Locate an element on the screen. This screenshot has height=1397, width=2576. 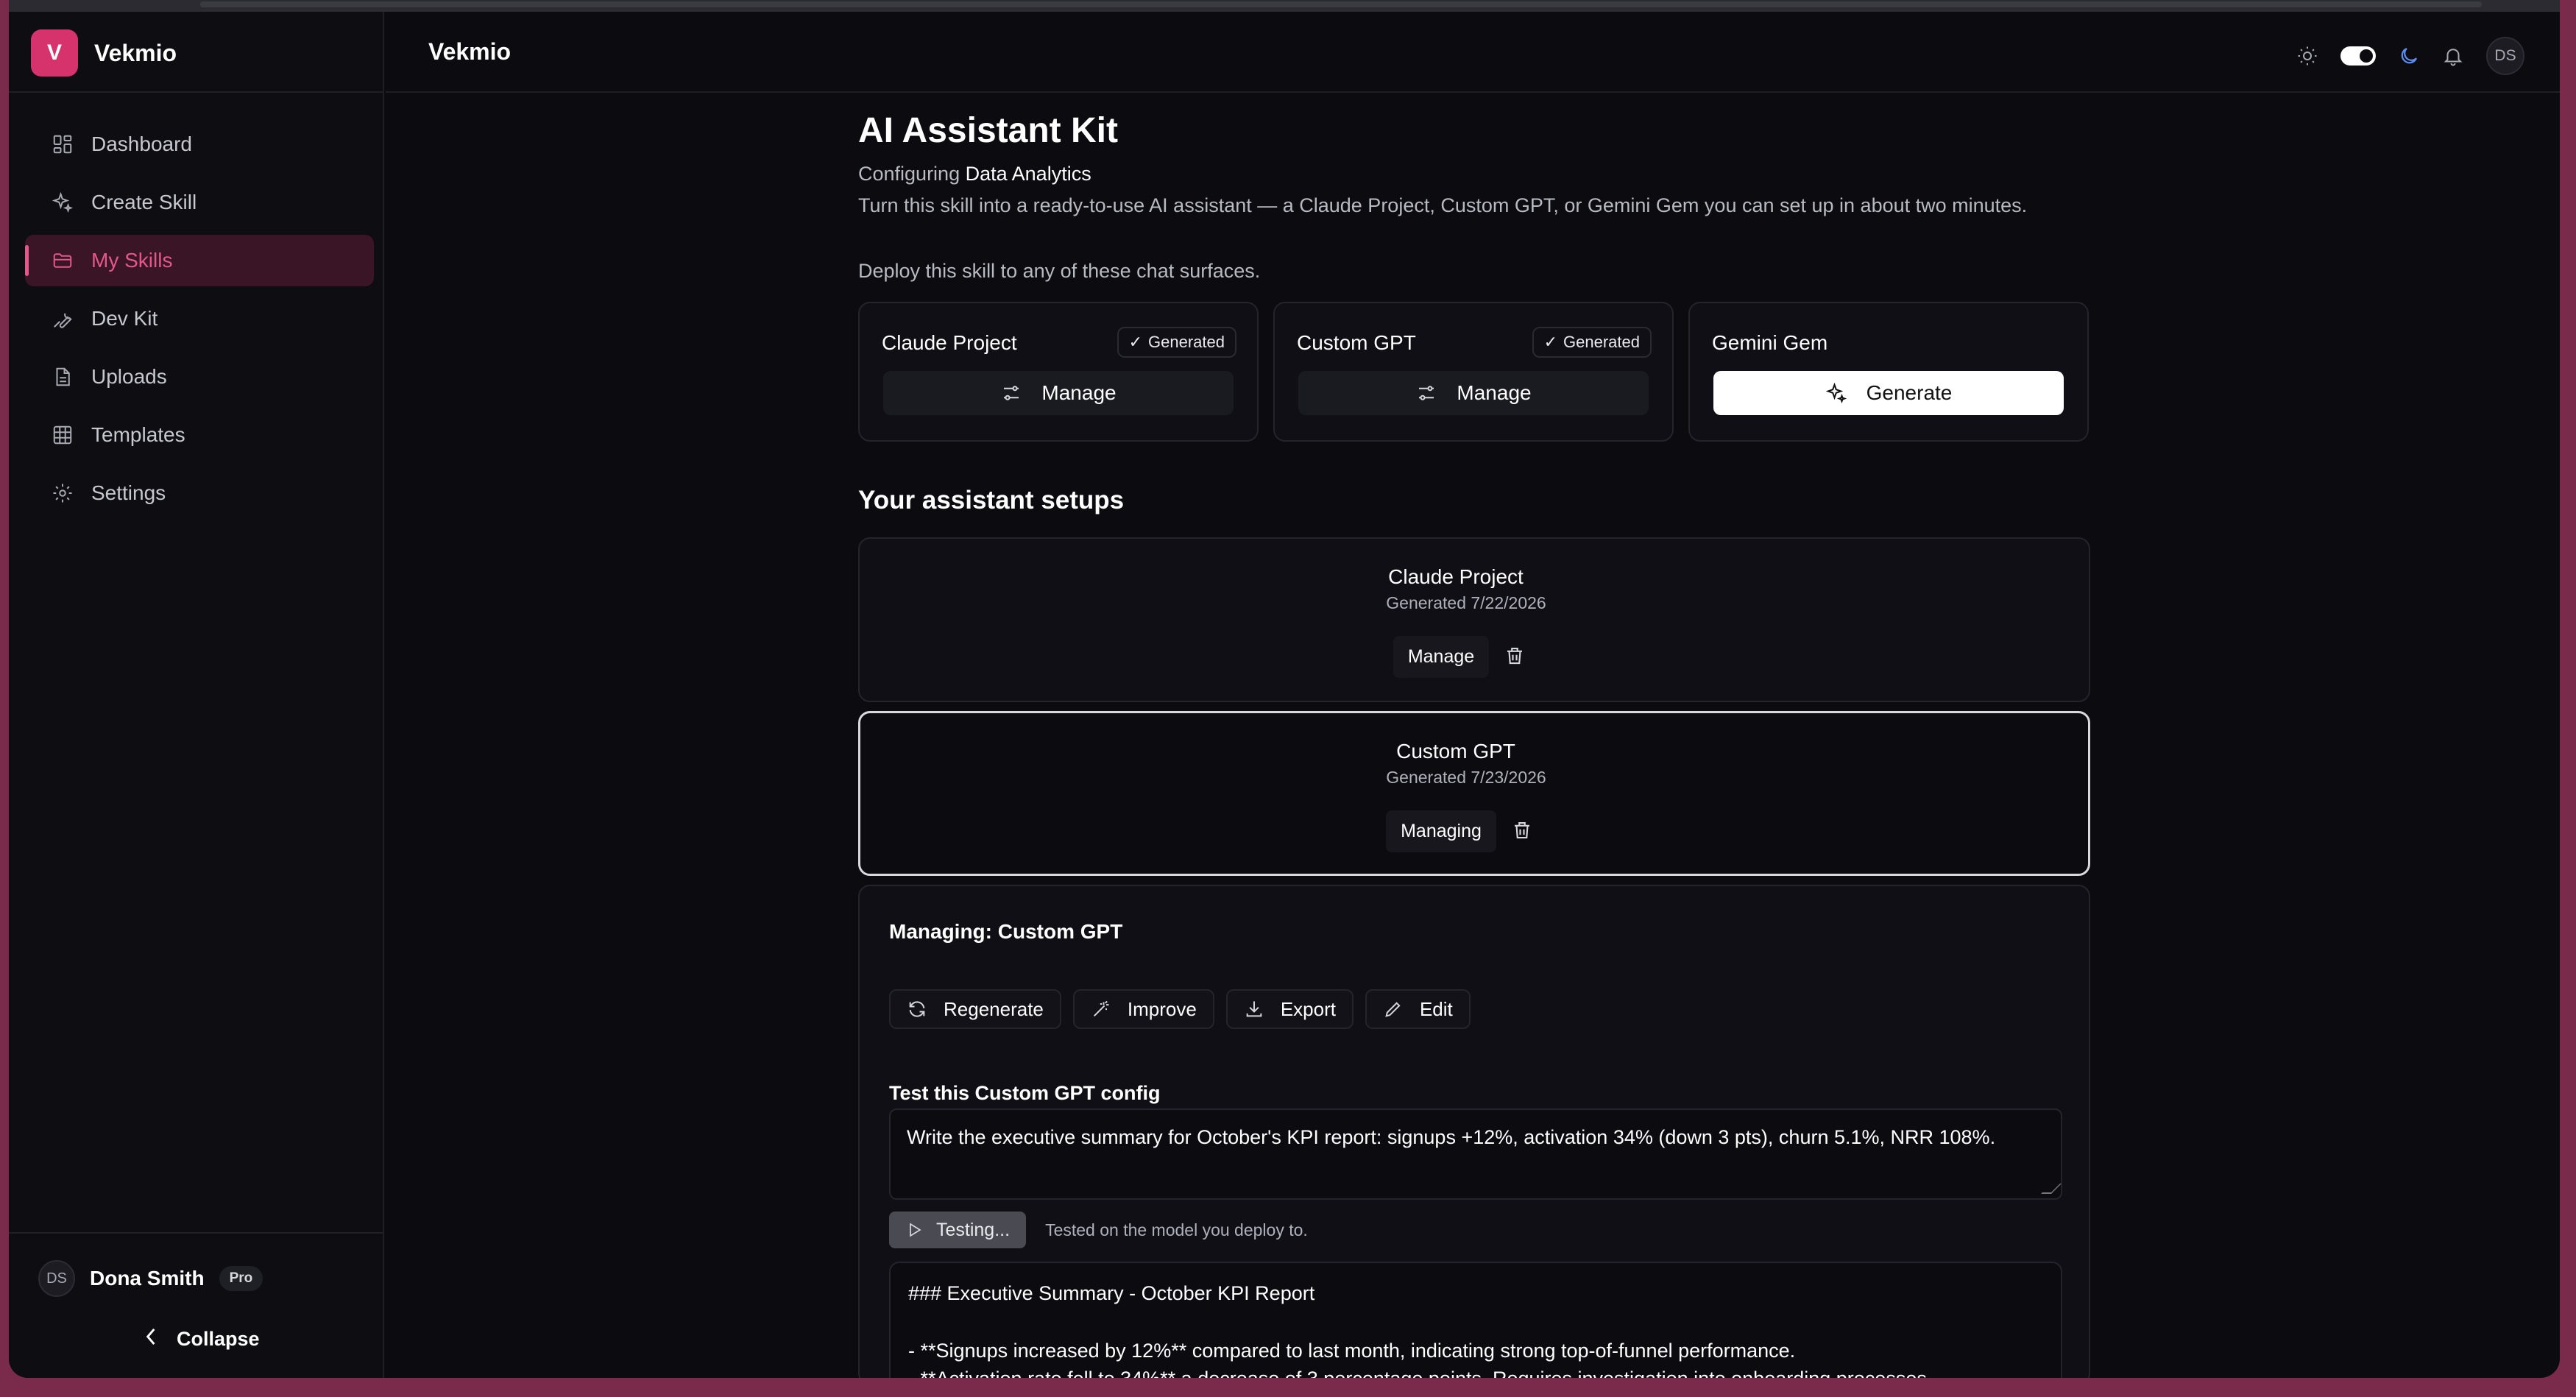
theme-toggle is located at coordinates (2358, 56).